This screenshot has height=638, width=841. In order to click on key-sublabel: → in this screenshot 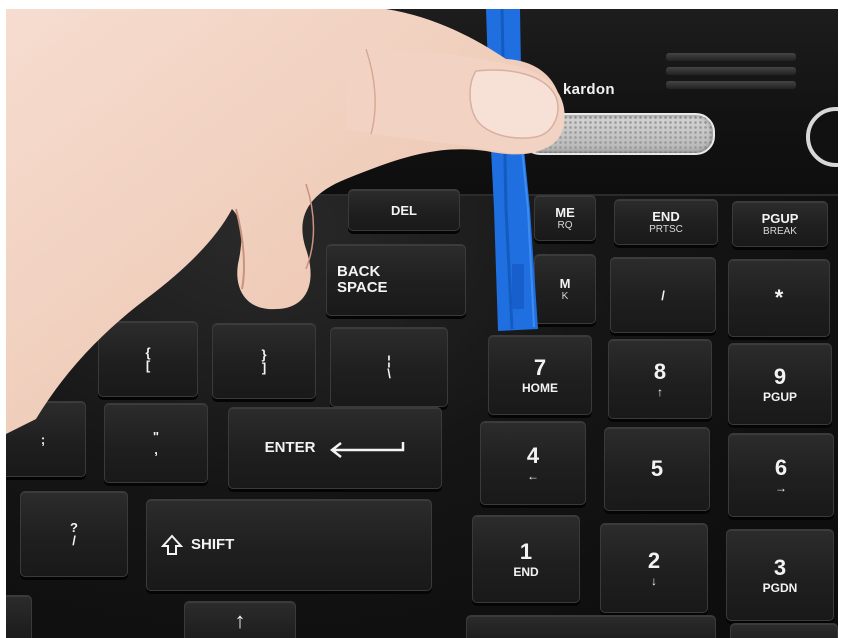, I will do `click(781, 487)`.